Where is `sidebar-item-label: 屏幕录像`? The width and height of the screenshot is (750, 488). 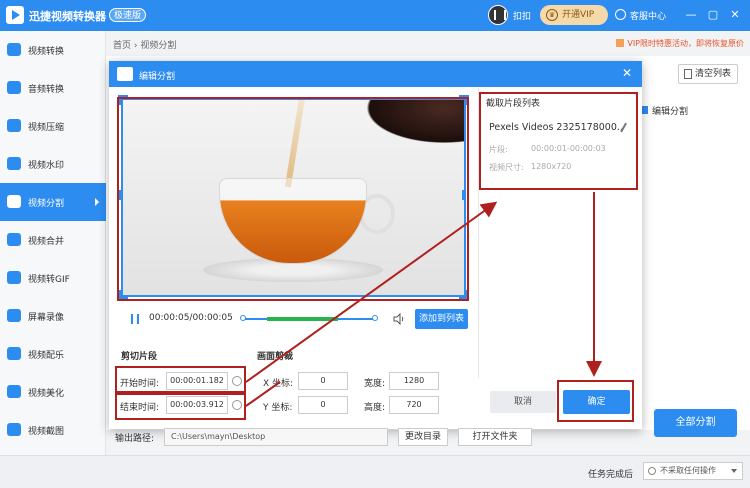 sidebar-item-label: 屏幕录像 is located at coordinates (46, 318).